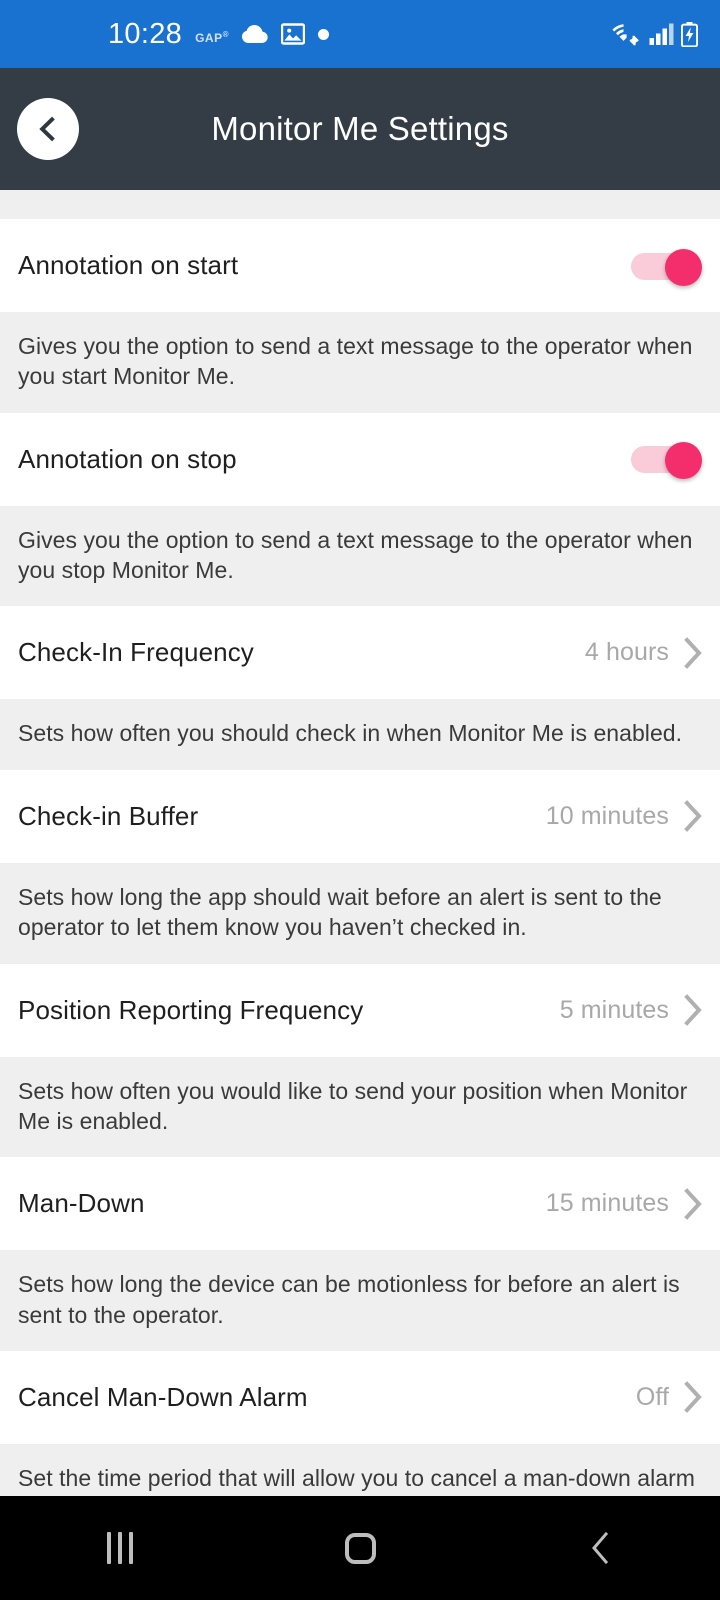  I want to click on recents-button, so click(120, 1548).